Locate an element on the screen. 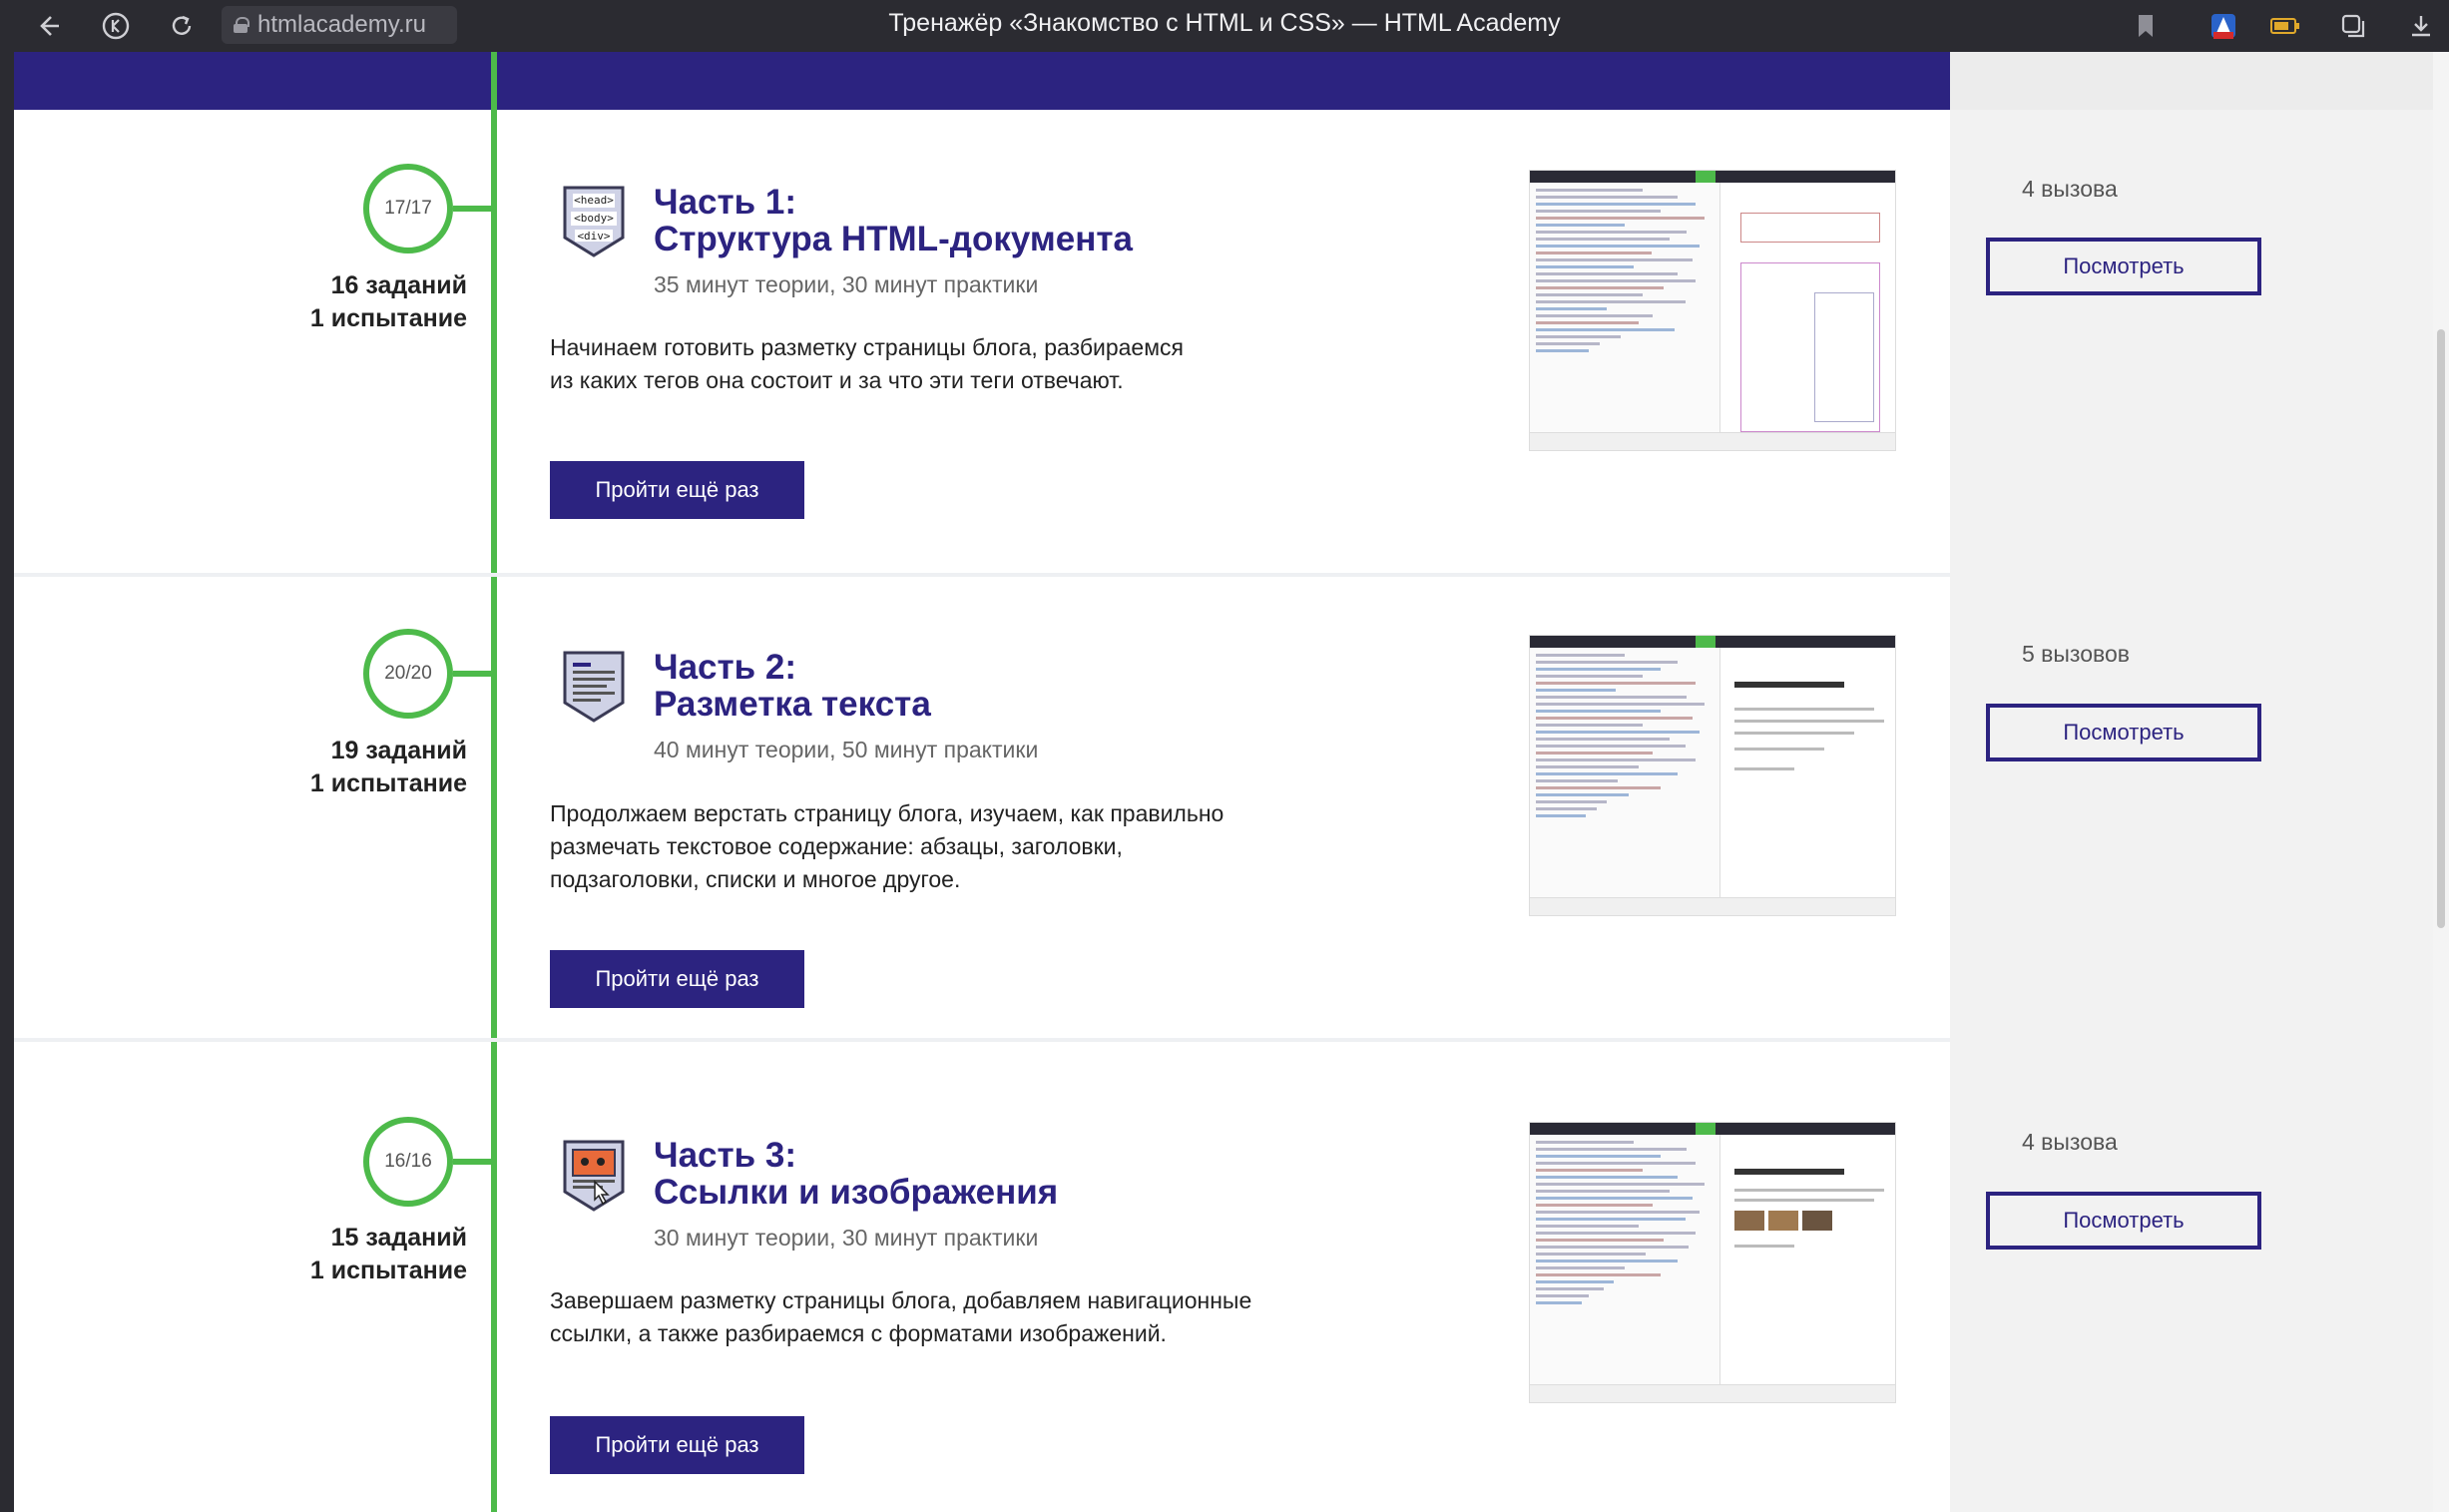 The image size is (2449, 1512). part-stats: 19 заданий 1 испытание is located at coordinates (317, 767).